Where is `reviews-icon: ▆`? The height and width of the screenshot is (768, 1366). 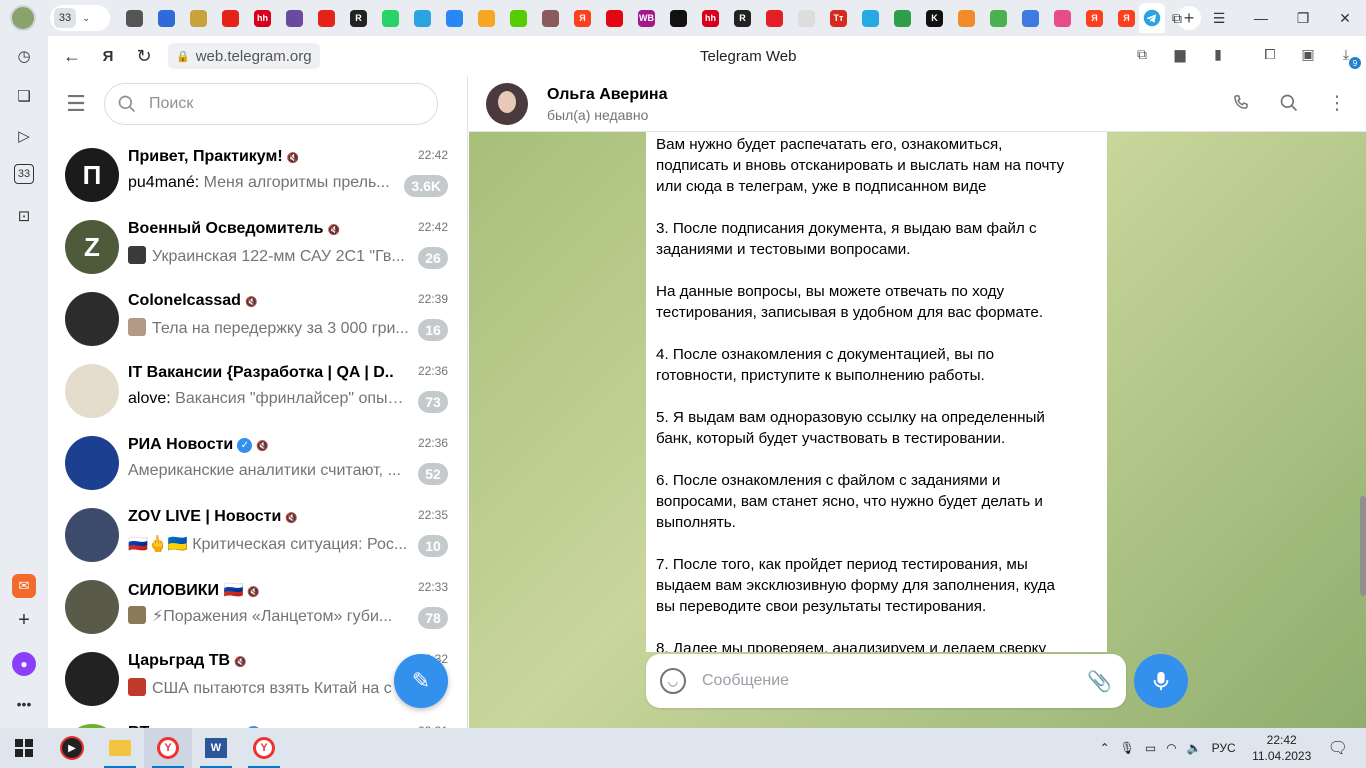 reviews-icon: ▆ is located at coordinates (1180, 54).